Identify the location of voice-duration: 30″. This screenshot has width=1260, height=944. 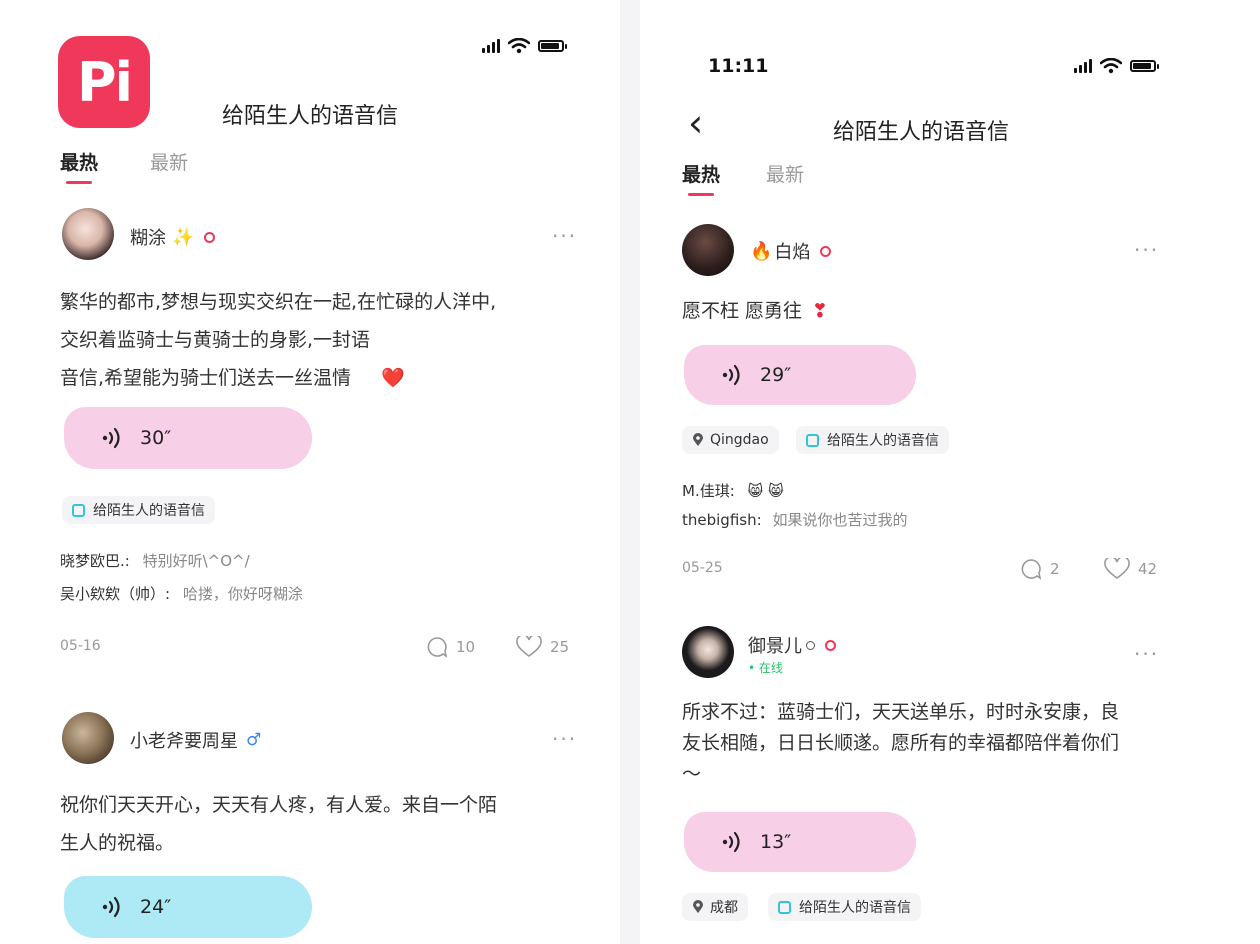
(156, 438).